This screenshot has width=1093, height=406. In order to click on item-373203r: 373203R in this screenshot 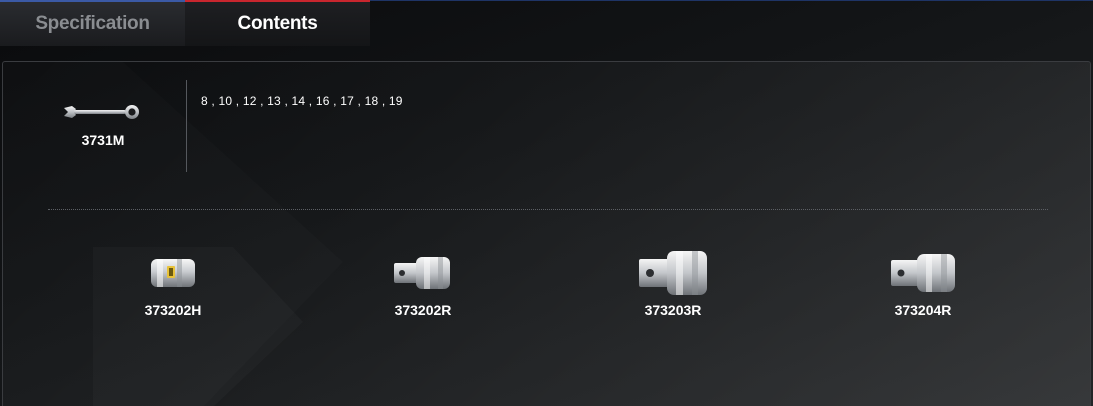, I will do `click(673, 281)`.